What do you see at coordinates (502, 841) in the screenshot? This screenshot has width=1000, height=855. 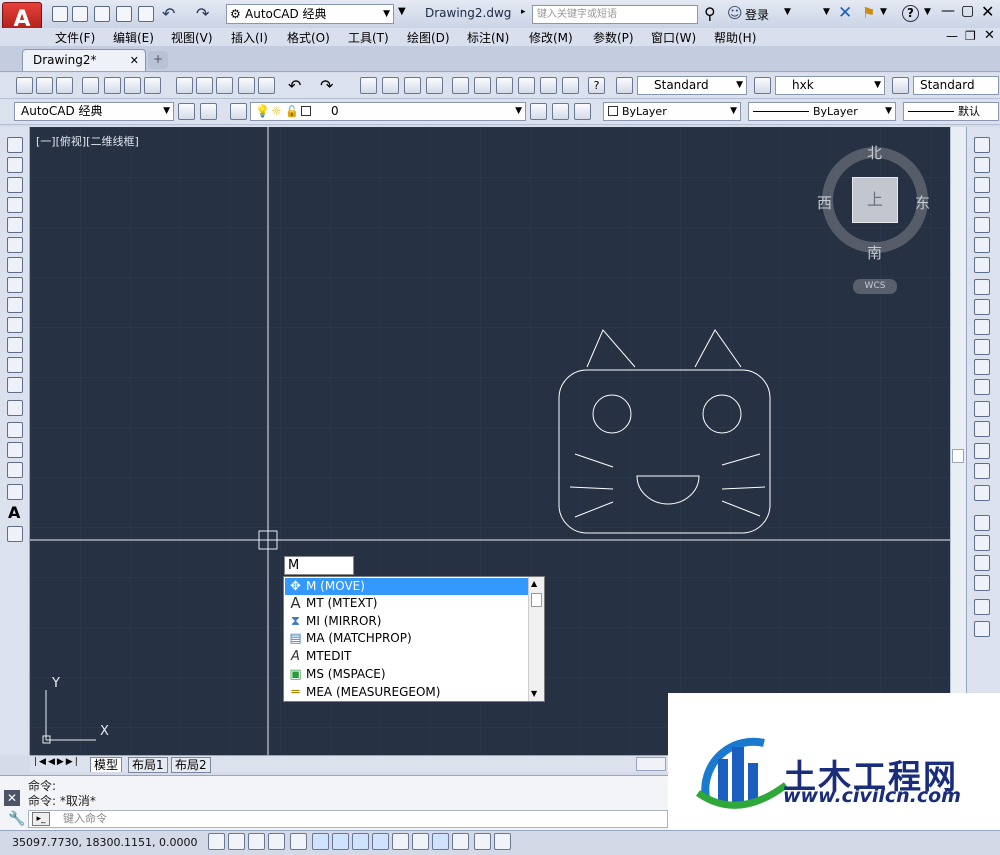 I see `annotation-monitor-icon` at bounding box center [502, 841].